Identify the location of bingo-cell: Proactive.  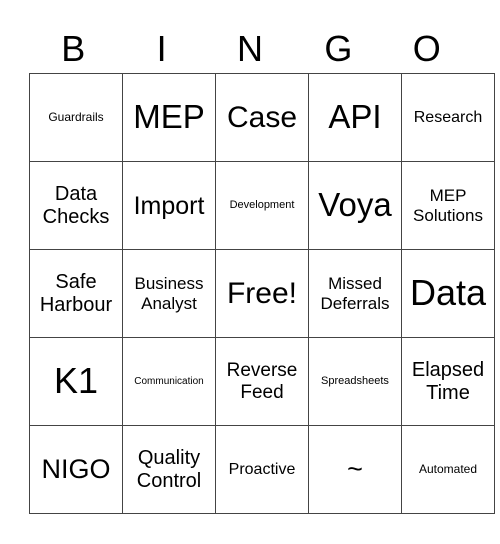
(262, 469).